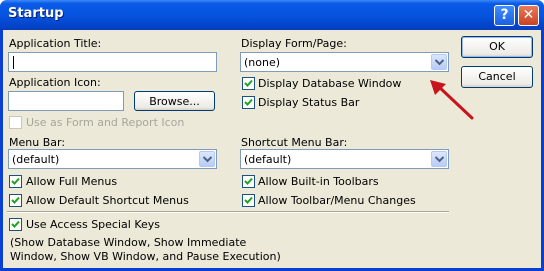 The image size is (544, 271). I want to click on annotation-arrow, so click(452, 100).